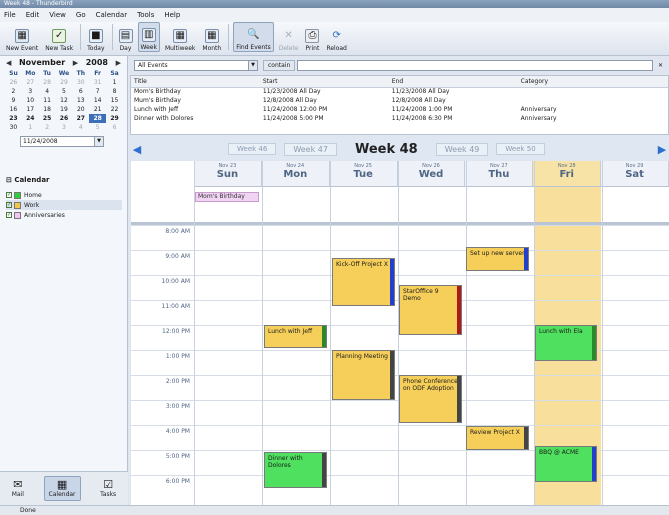 Image resolution: width=669 pixels, height=515 pixels. What do you see at coordinates (95, 37) in the screenshot?
I see `today-button: ■ Today` at bounding box center [95, 37].